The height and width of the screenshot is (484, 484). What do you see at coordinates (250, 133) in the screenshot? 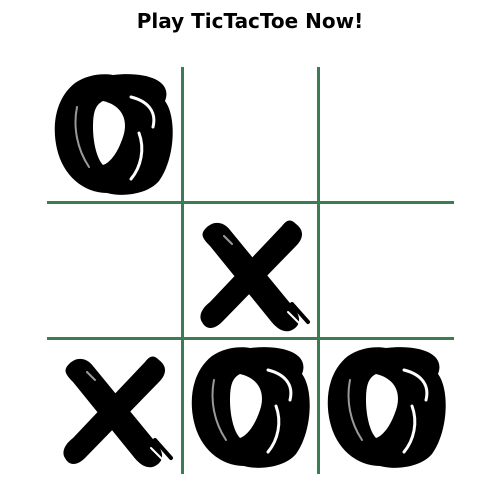
I see `cell-r1-c2` at bounding box center [250, 133].